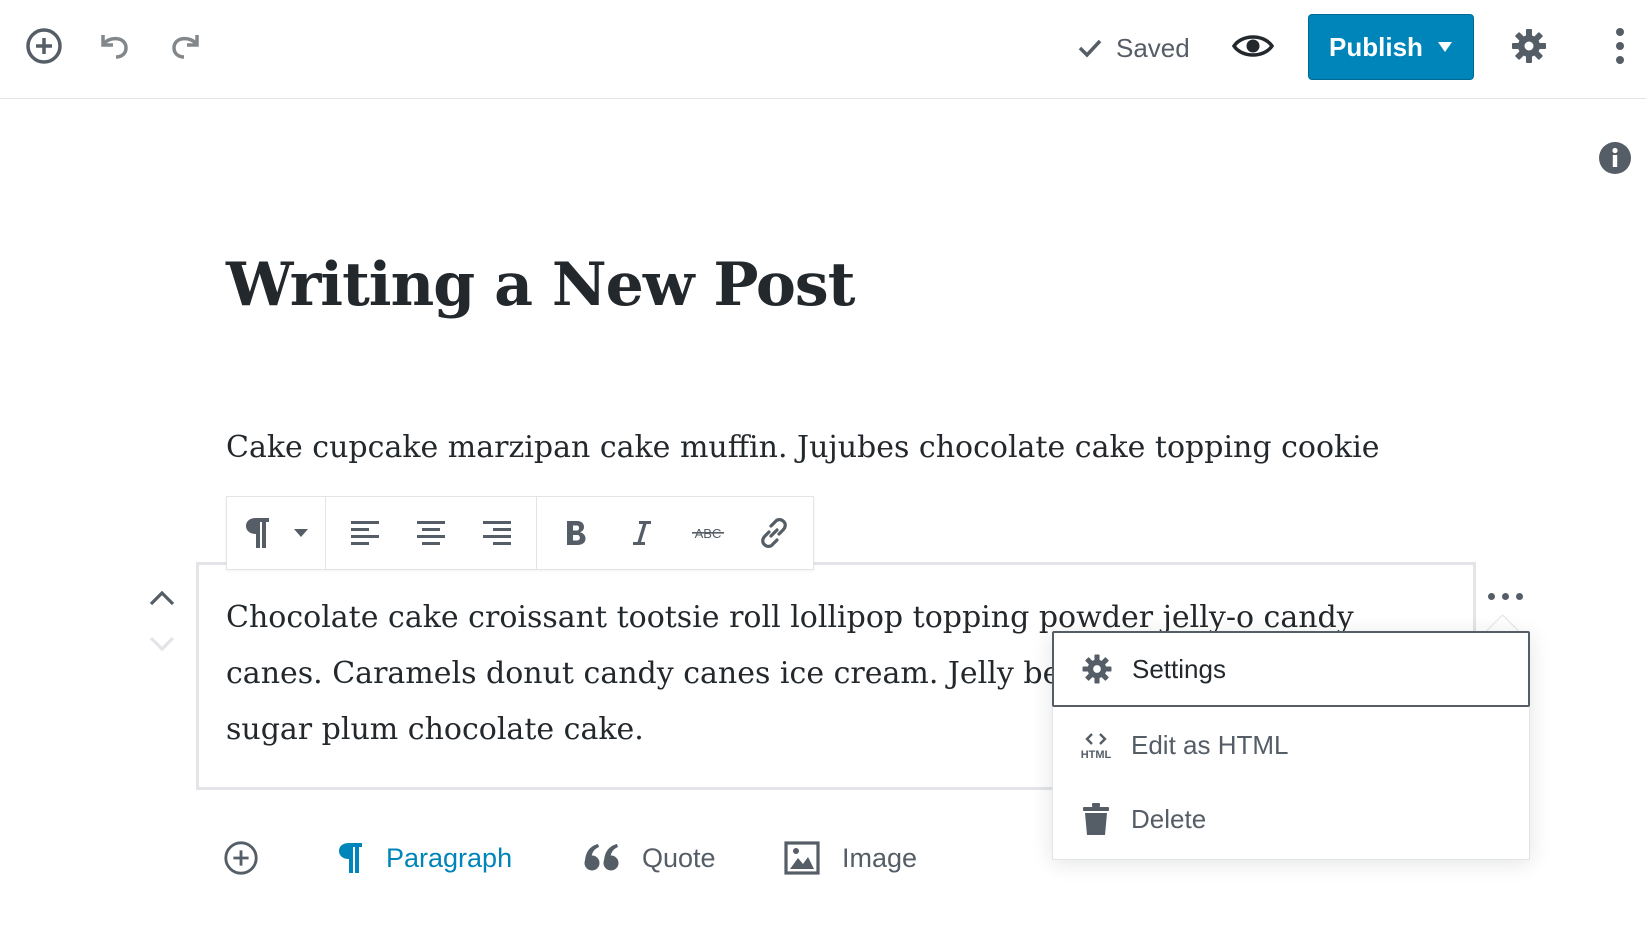 The image size is (1646, 928). I want to click on align-left-icon, so click(365, 533).